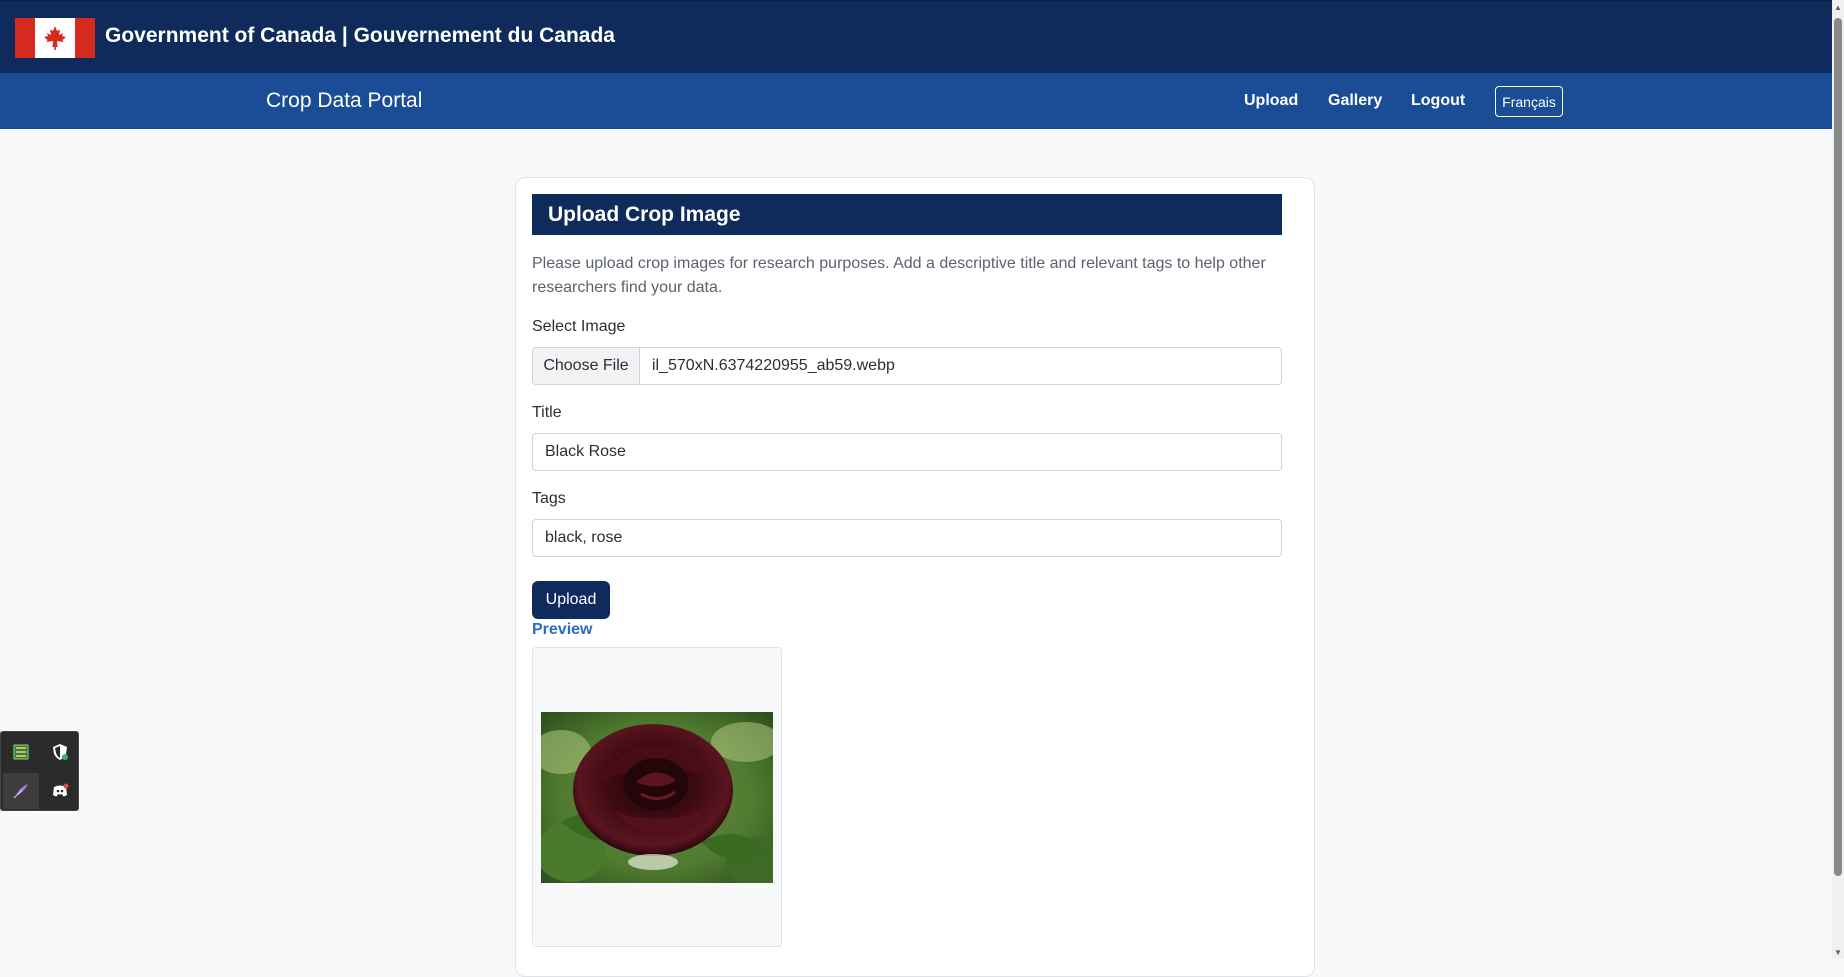 The image size is (1844, 977). What do you see at coordinates (907, 538) in the screenshot?
I see `tags-input` at bounding box center [907, 538].